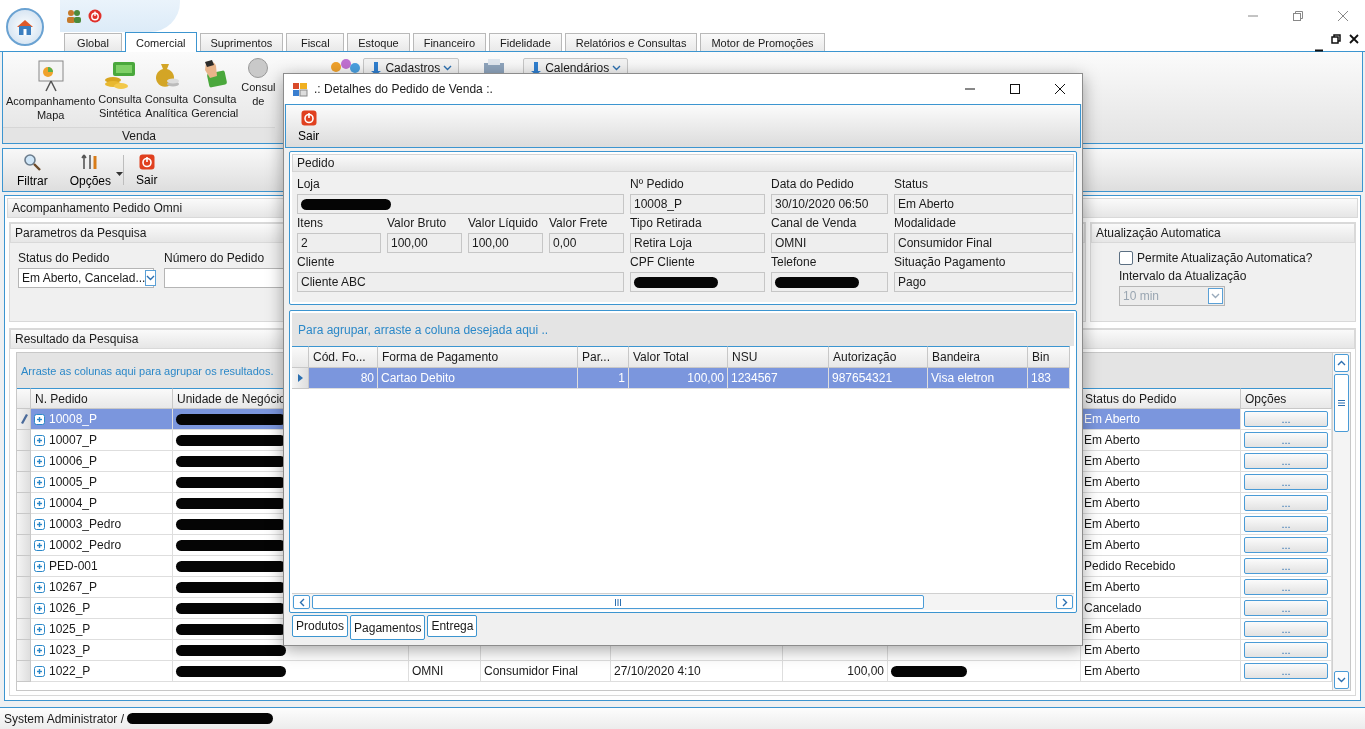 The width and height of the screenshot is (1365, 729). Describe the element at coordinates (51, 90) in the screenshot. I see `ribbon-button: Acompanhamento Mapa` at that location.